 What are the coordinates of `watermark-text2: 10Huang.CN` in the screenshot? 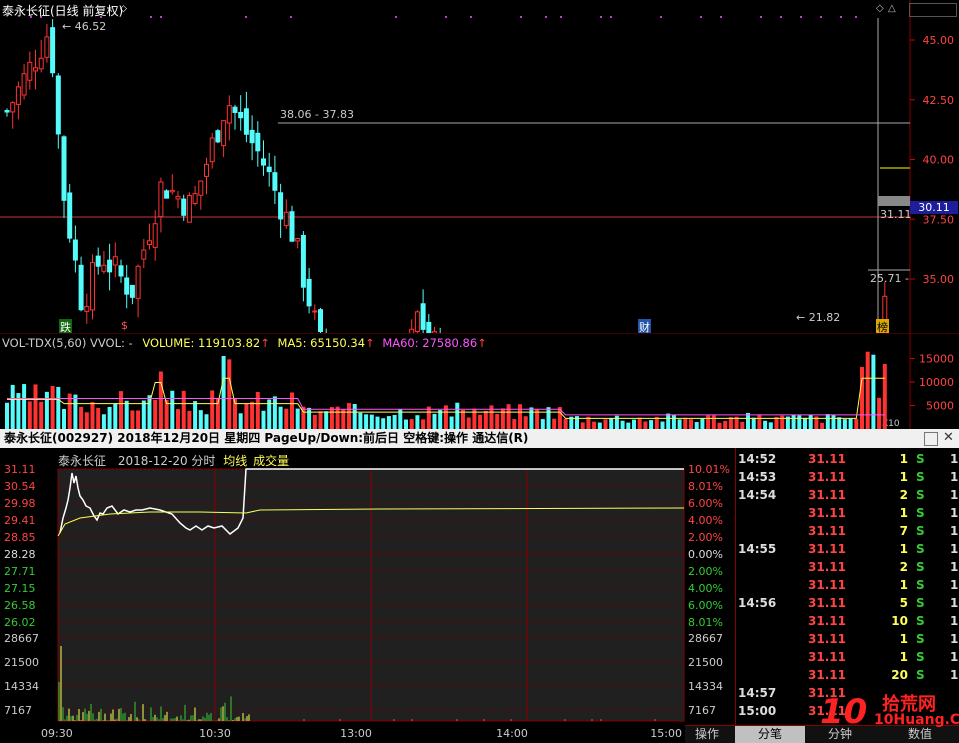 It's located at (916, 720).